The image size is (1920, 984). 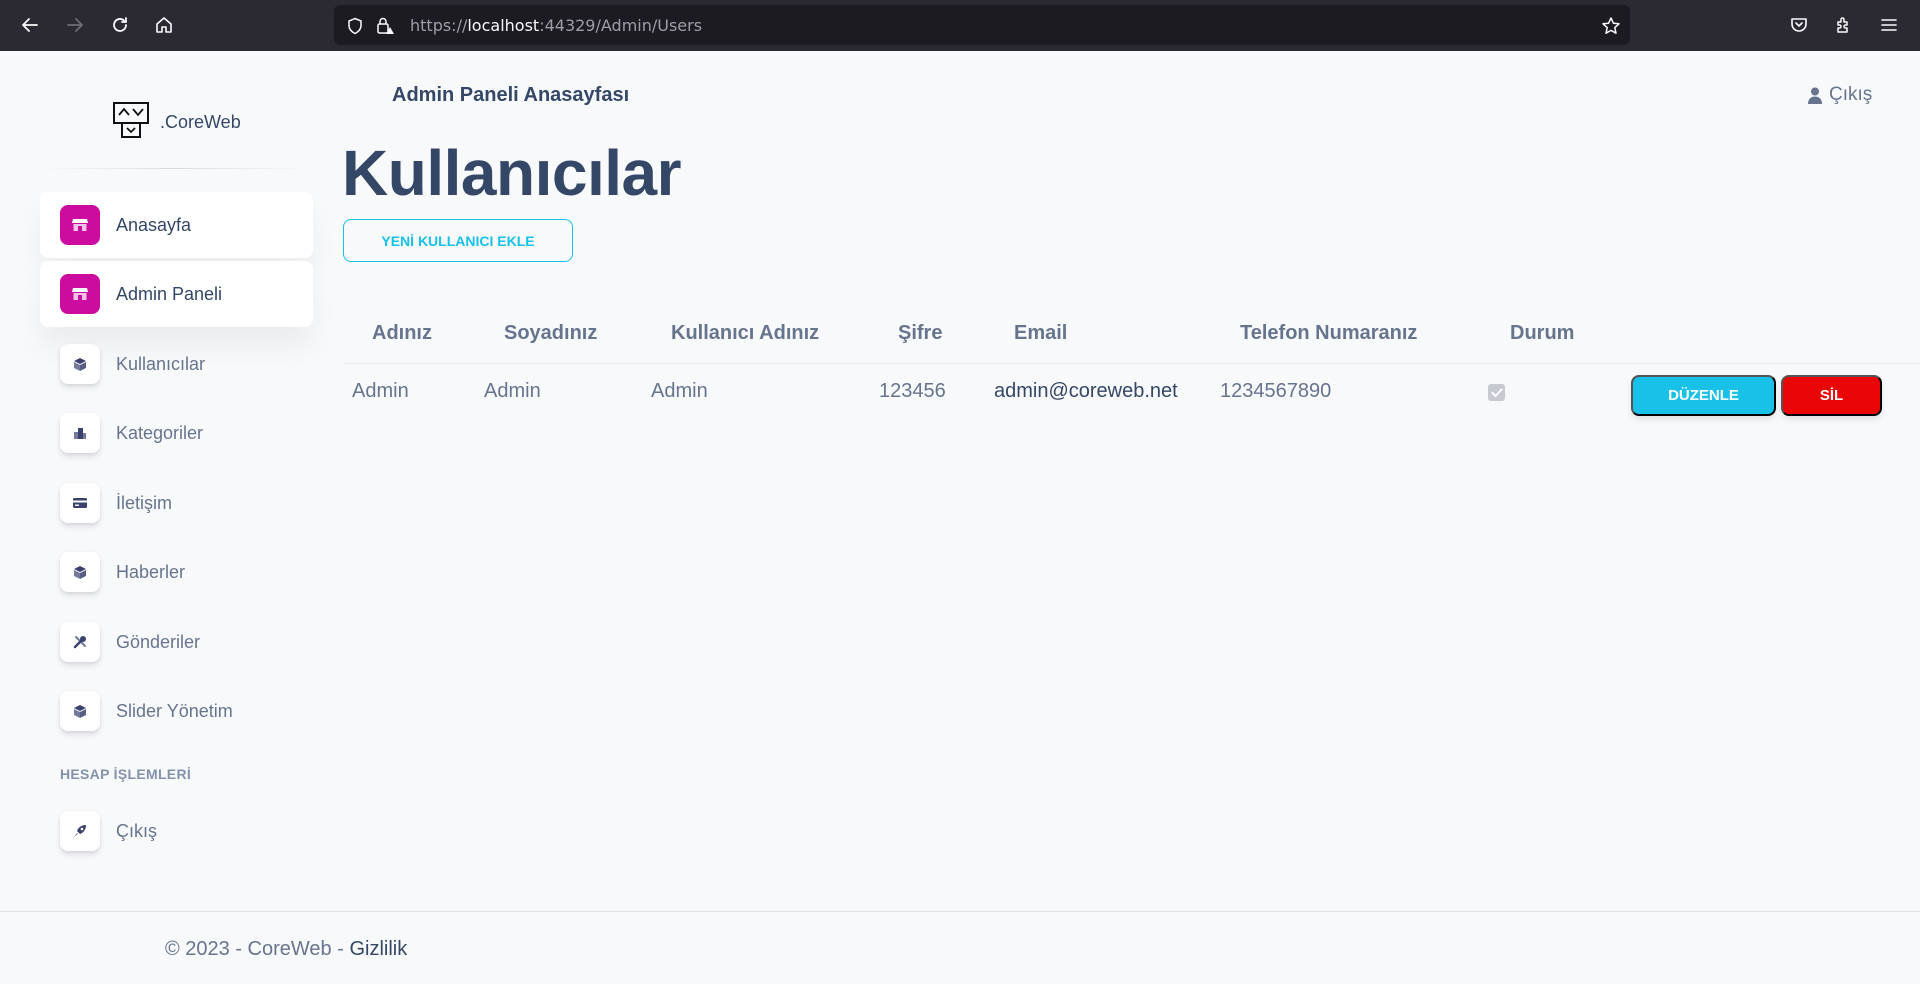 What do you see at coordinates (1703, 395) in the screenshot?
I see `edit-button: DÜZENLE` at bounding box center [1703, 395].